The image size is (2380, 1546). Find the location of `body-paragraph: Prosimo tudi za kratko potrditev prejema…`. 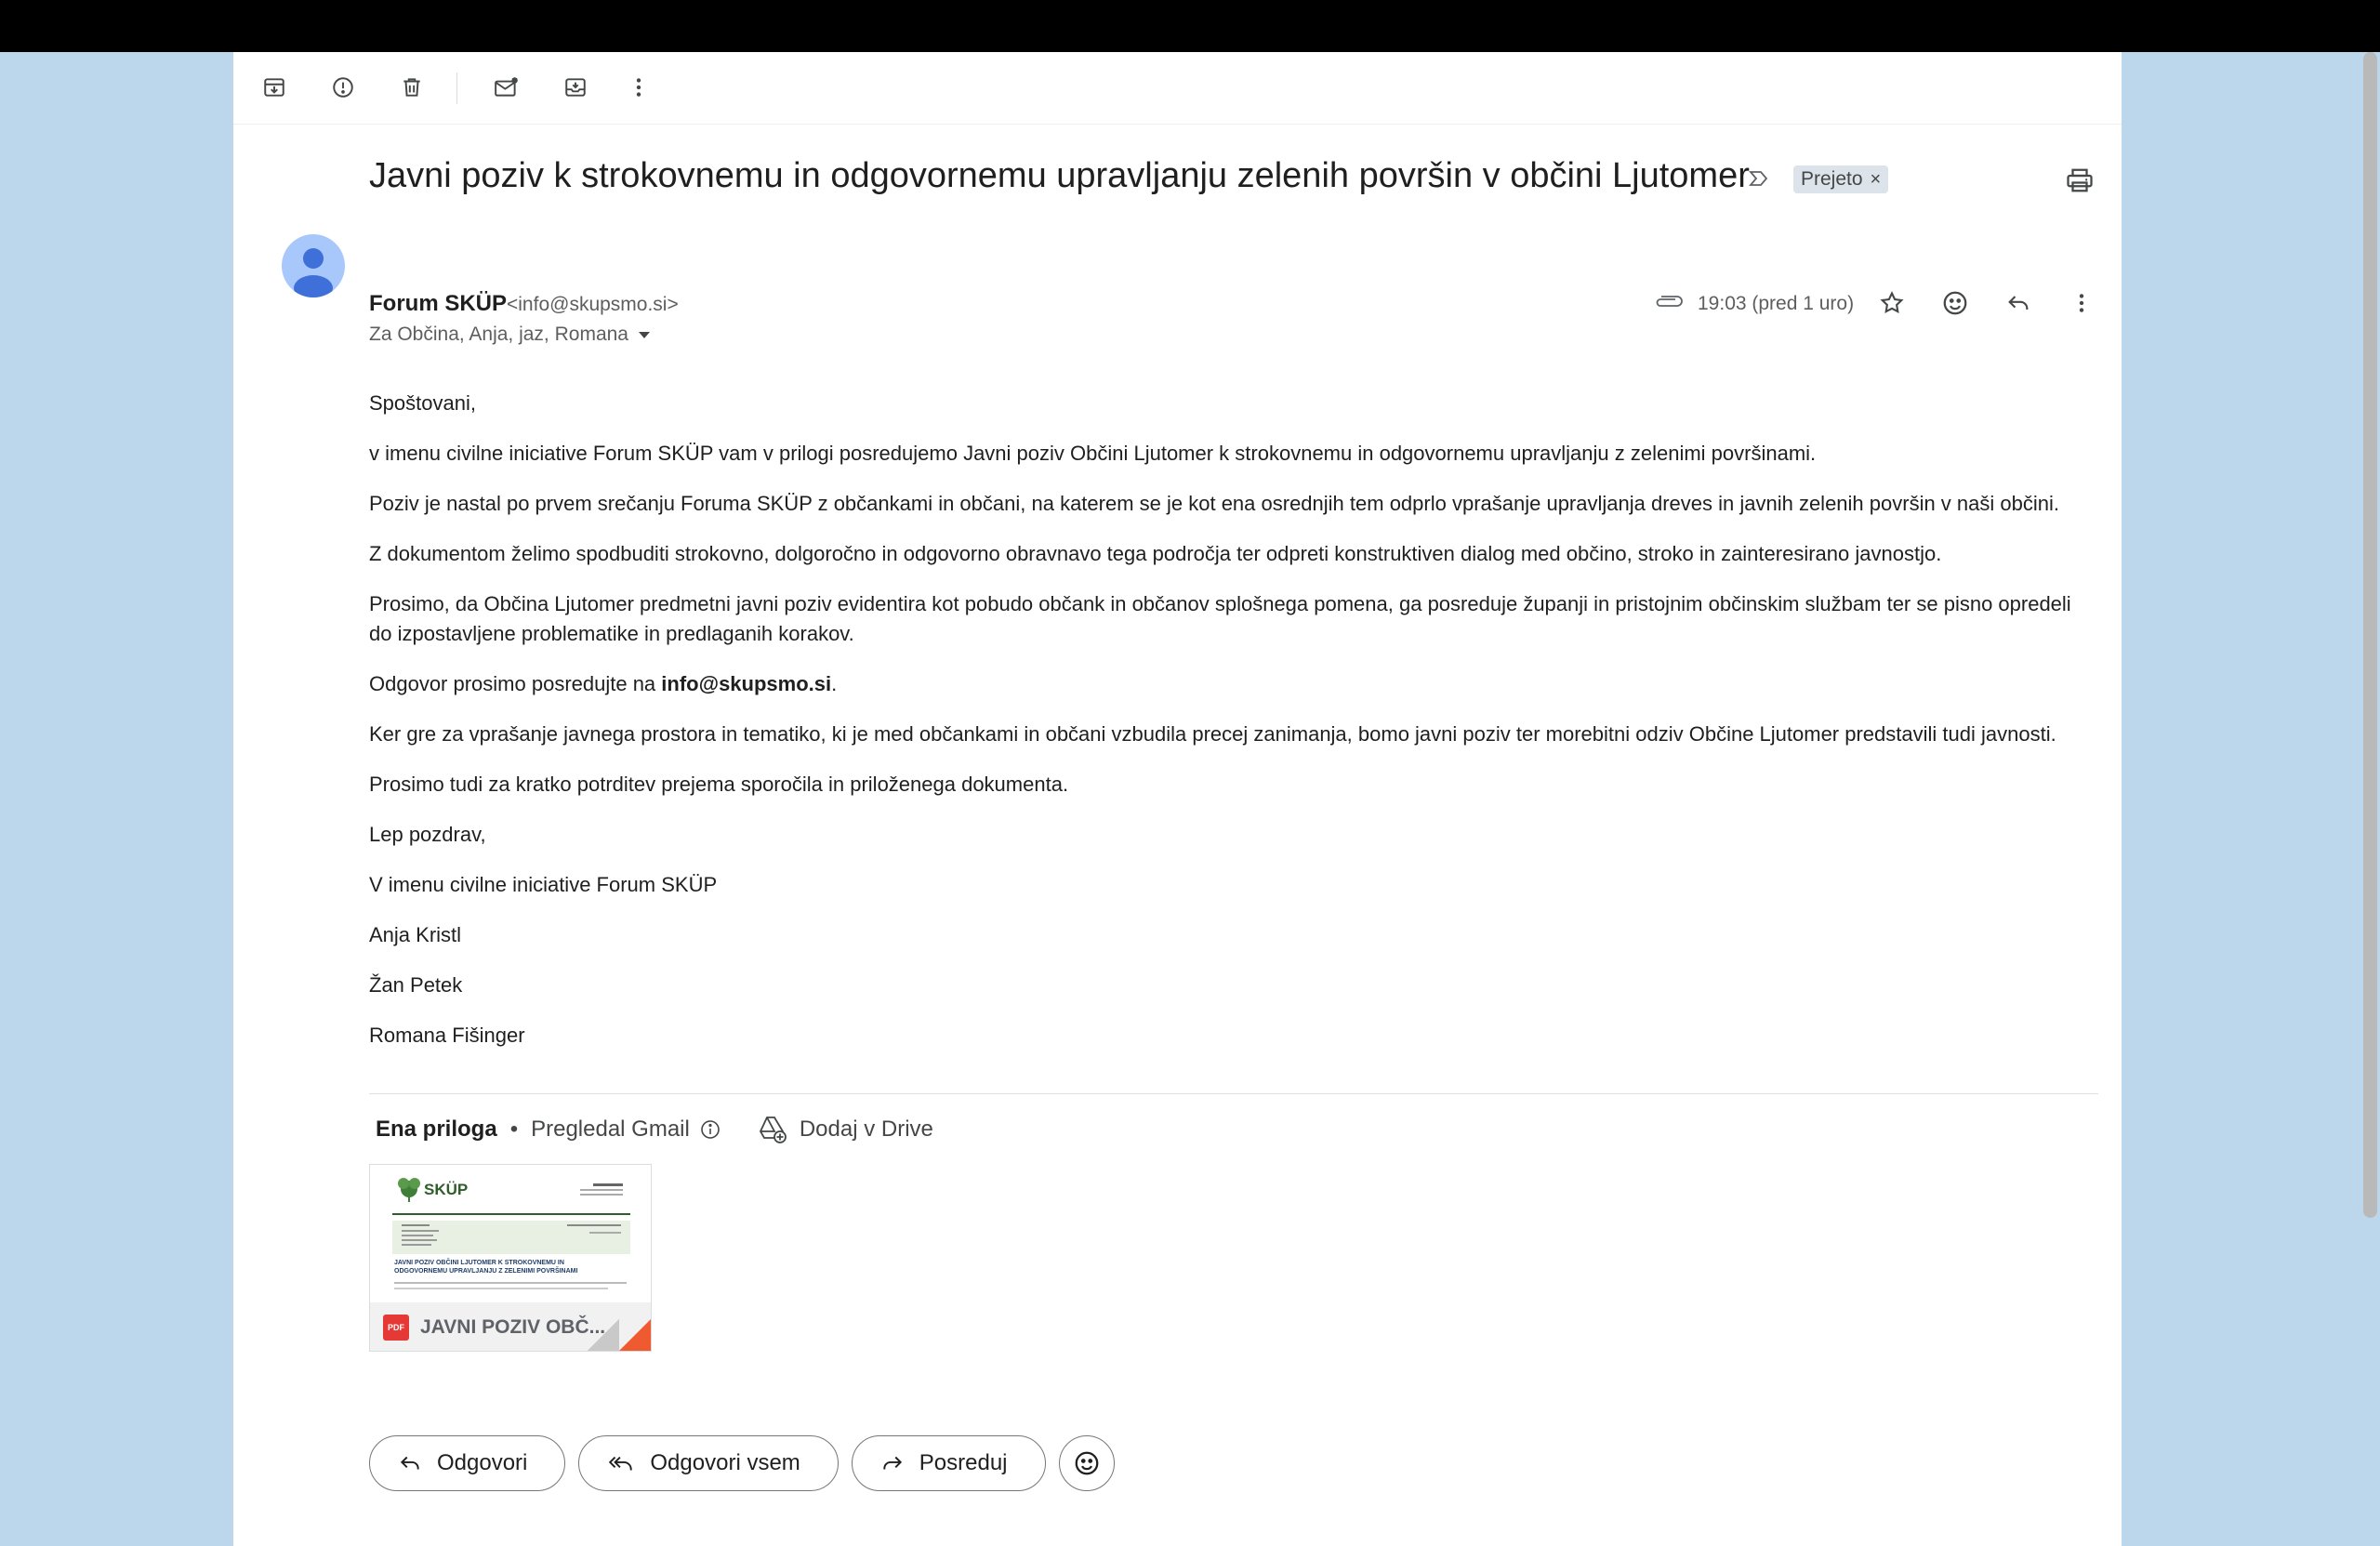

body-paragraph: Prosimo tudi za kratko potrditev prejema… is located at coordinates (719, 784).